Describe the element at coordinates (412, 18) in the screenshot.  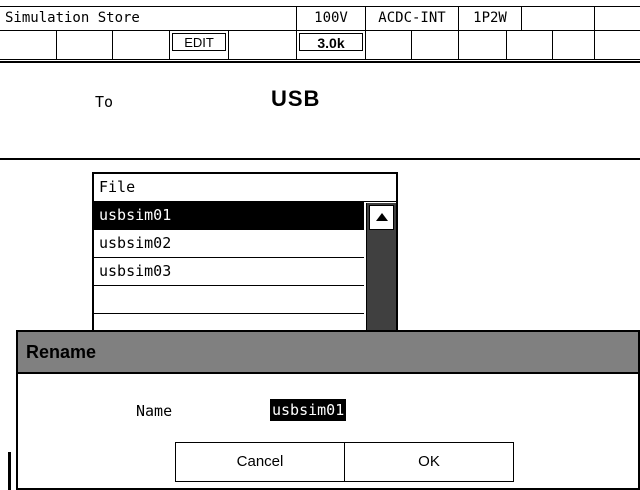
I see `source-mode-indicator: ACDC-INT` at that location.